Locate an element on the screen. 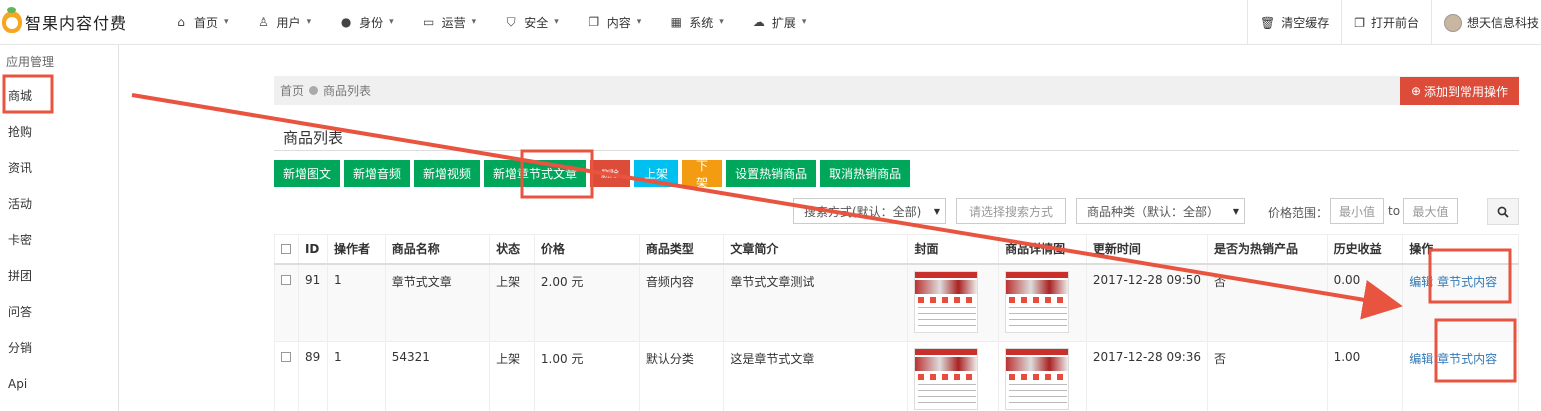 The image size is (1541, 411). column-header: ID is located at coordinates (312, 249).